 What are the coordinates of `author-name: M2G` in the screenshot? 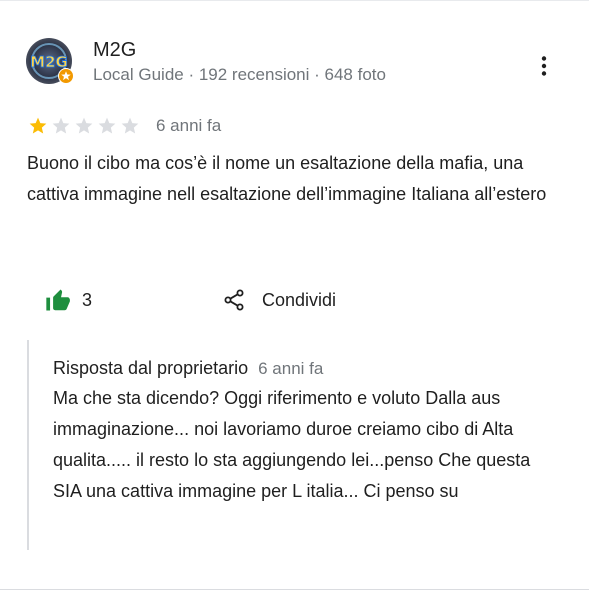 It's located at (114, 50).